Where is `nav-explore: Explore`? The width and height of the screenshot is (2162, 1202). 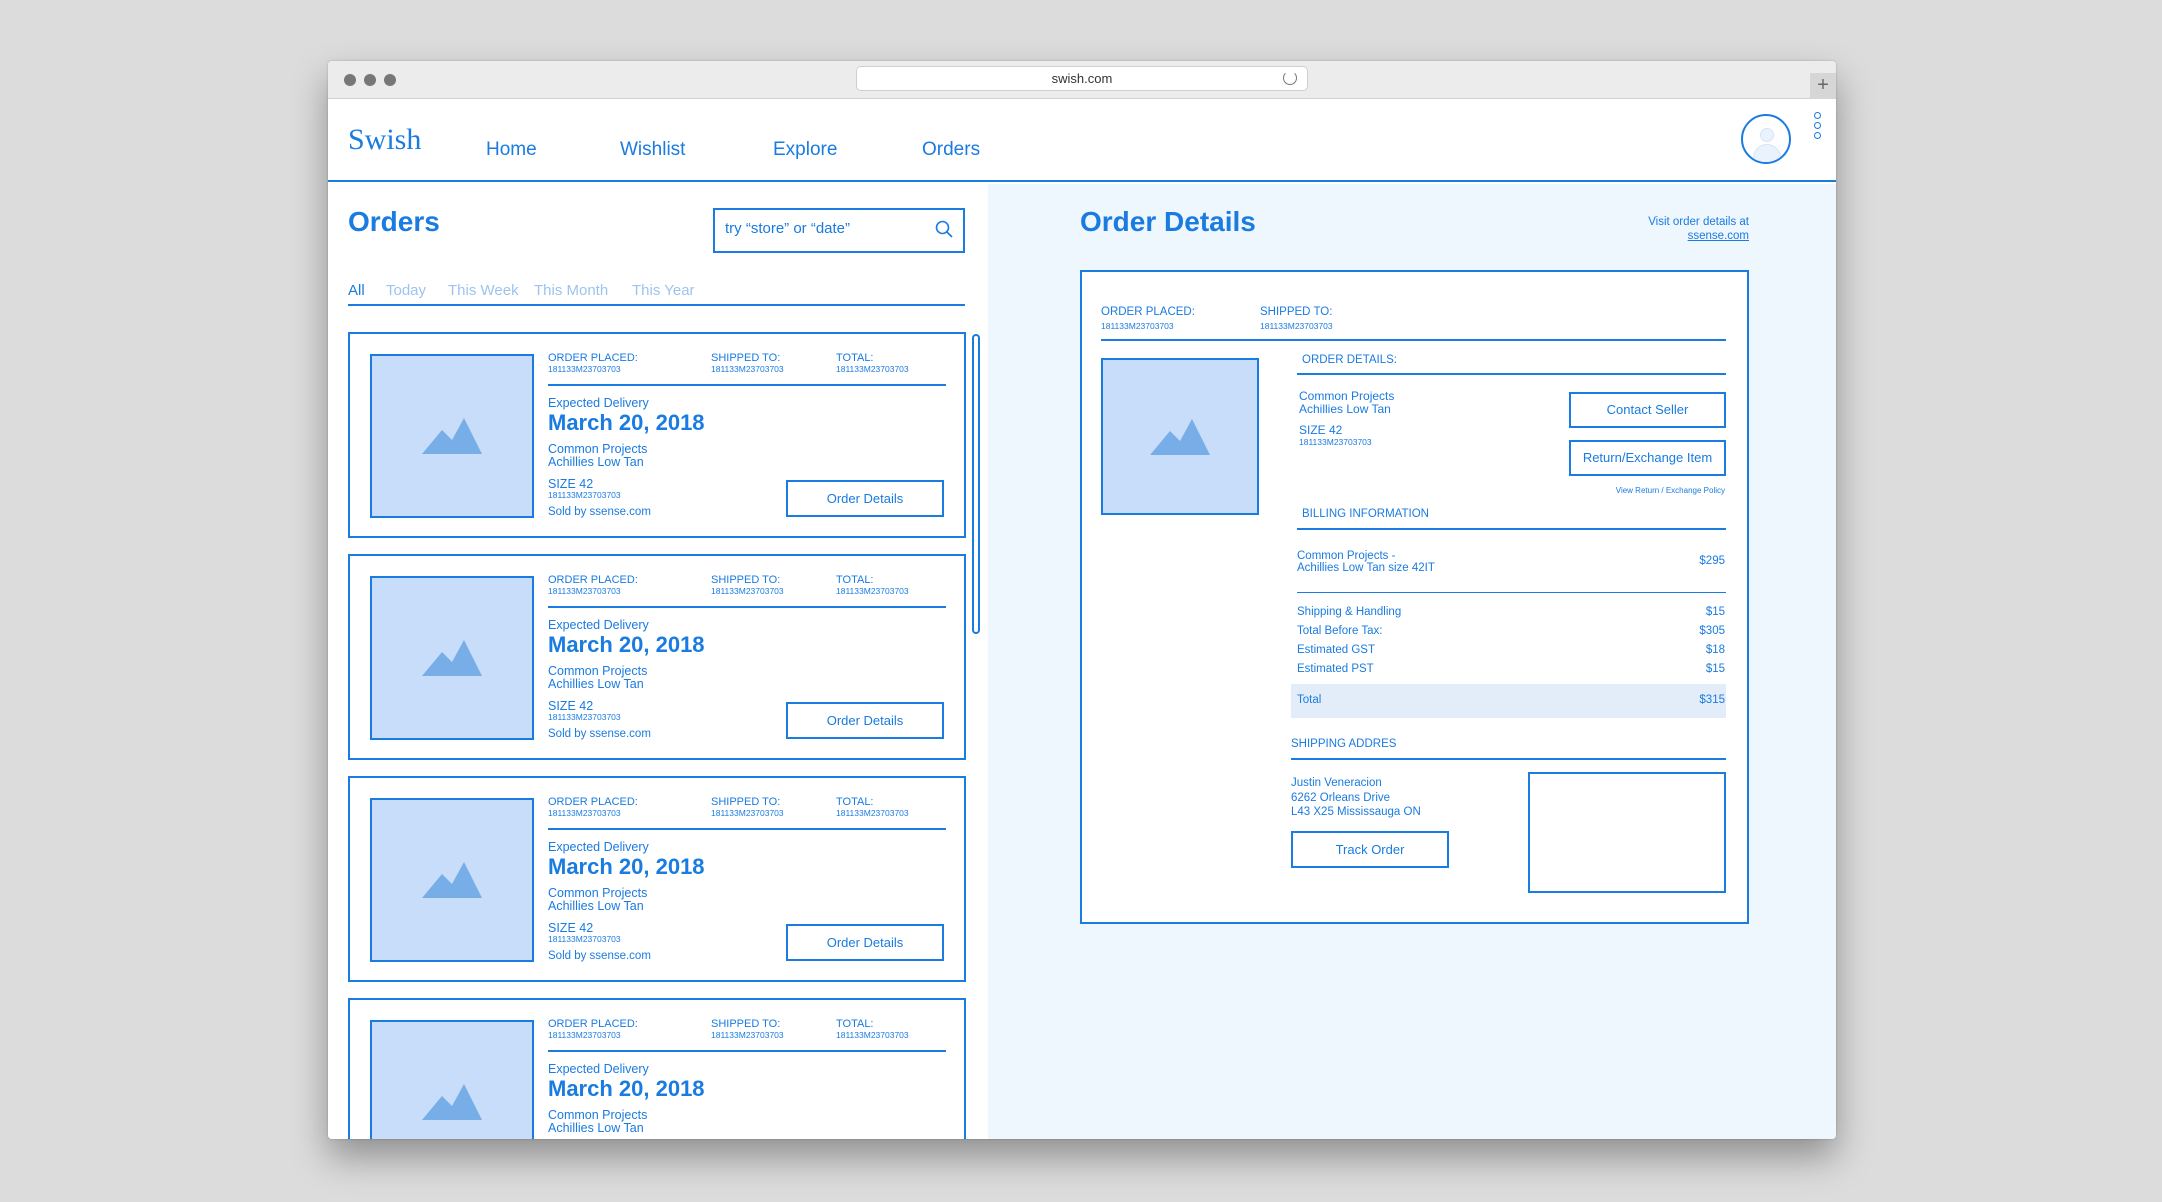
nav-explore: Explore is located at coordinates (805, 150).